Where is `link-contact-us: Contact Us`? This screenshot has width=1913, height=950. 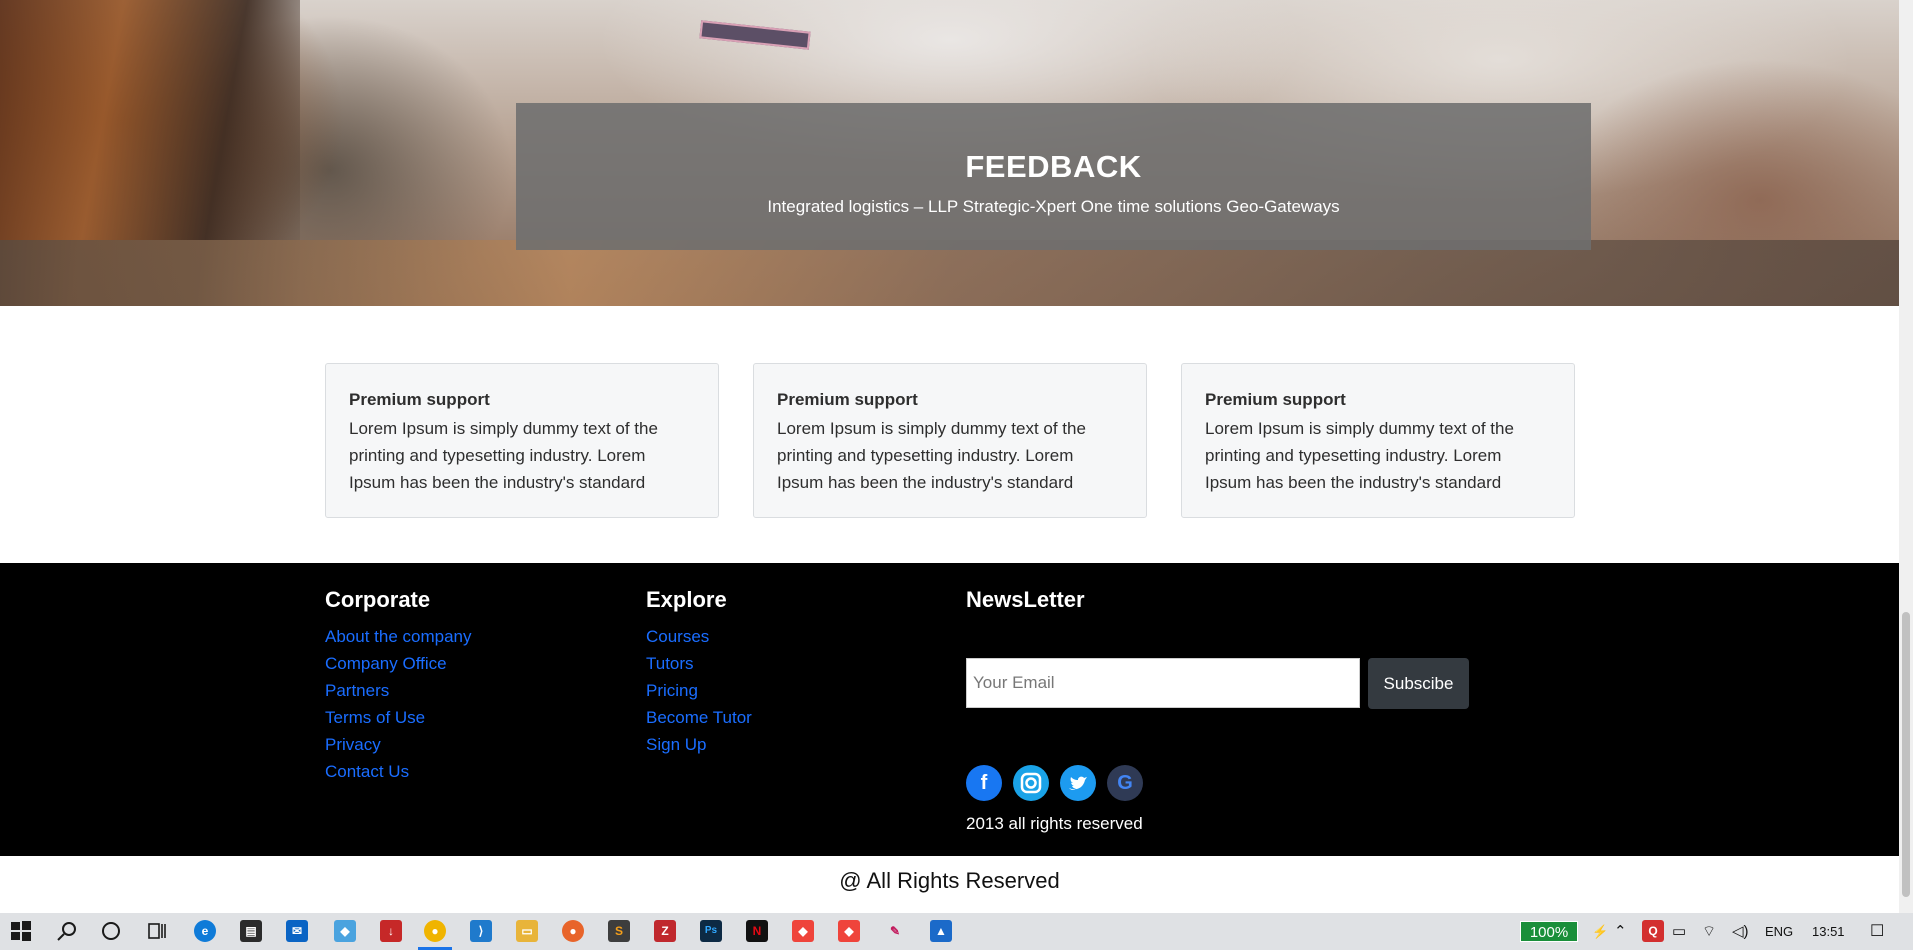 link-contact-us: Contact Us is located at coordinates (398, 771).